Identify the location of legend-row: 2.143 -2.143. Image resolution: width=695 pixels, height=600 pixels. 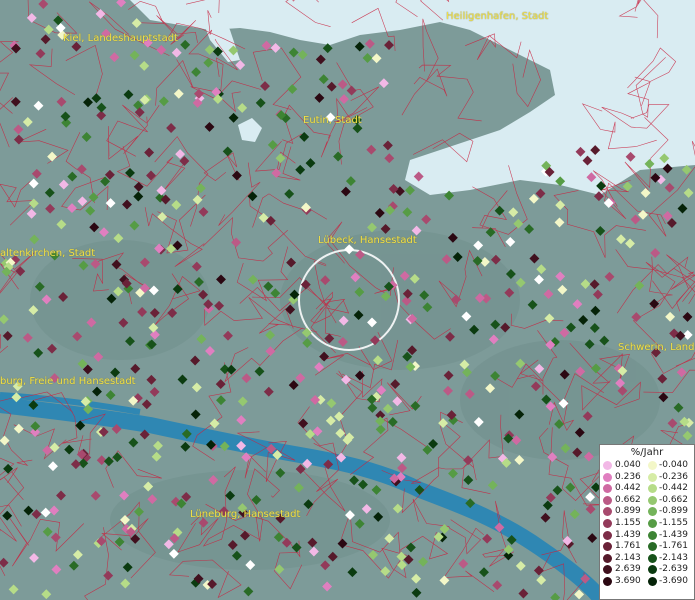
(647, 559).